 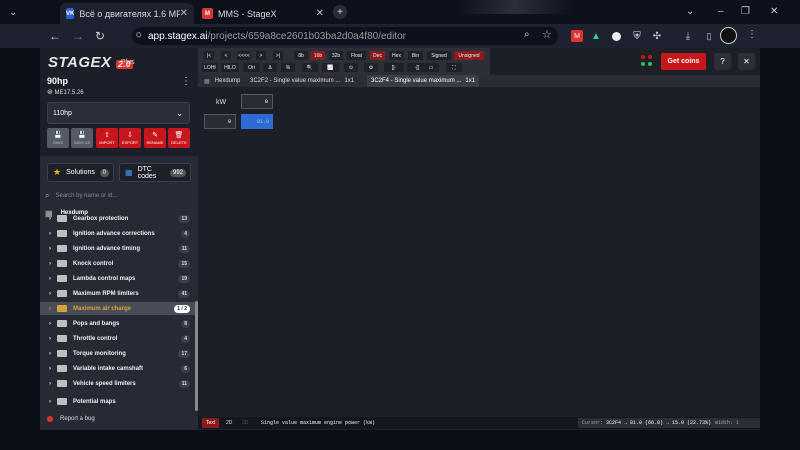 I want to click on toolbar-button: Hex, so click(x=396, y=55).